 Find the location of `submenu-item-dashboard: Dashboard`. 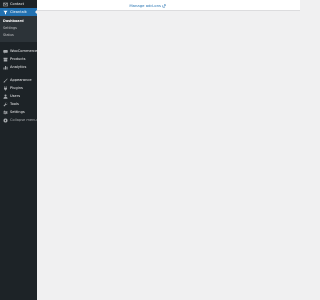

submenu-item-dashboard: Dashboard is located at coordinates (18, 21).